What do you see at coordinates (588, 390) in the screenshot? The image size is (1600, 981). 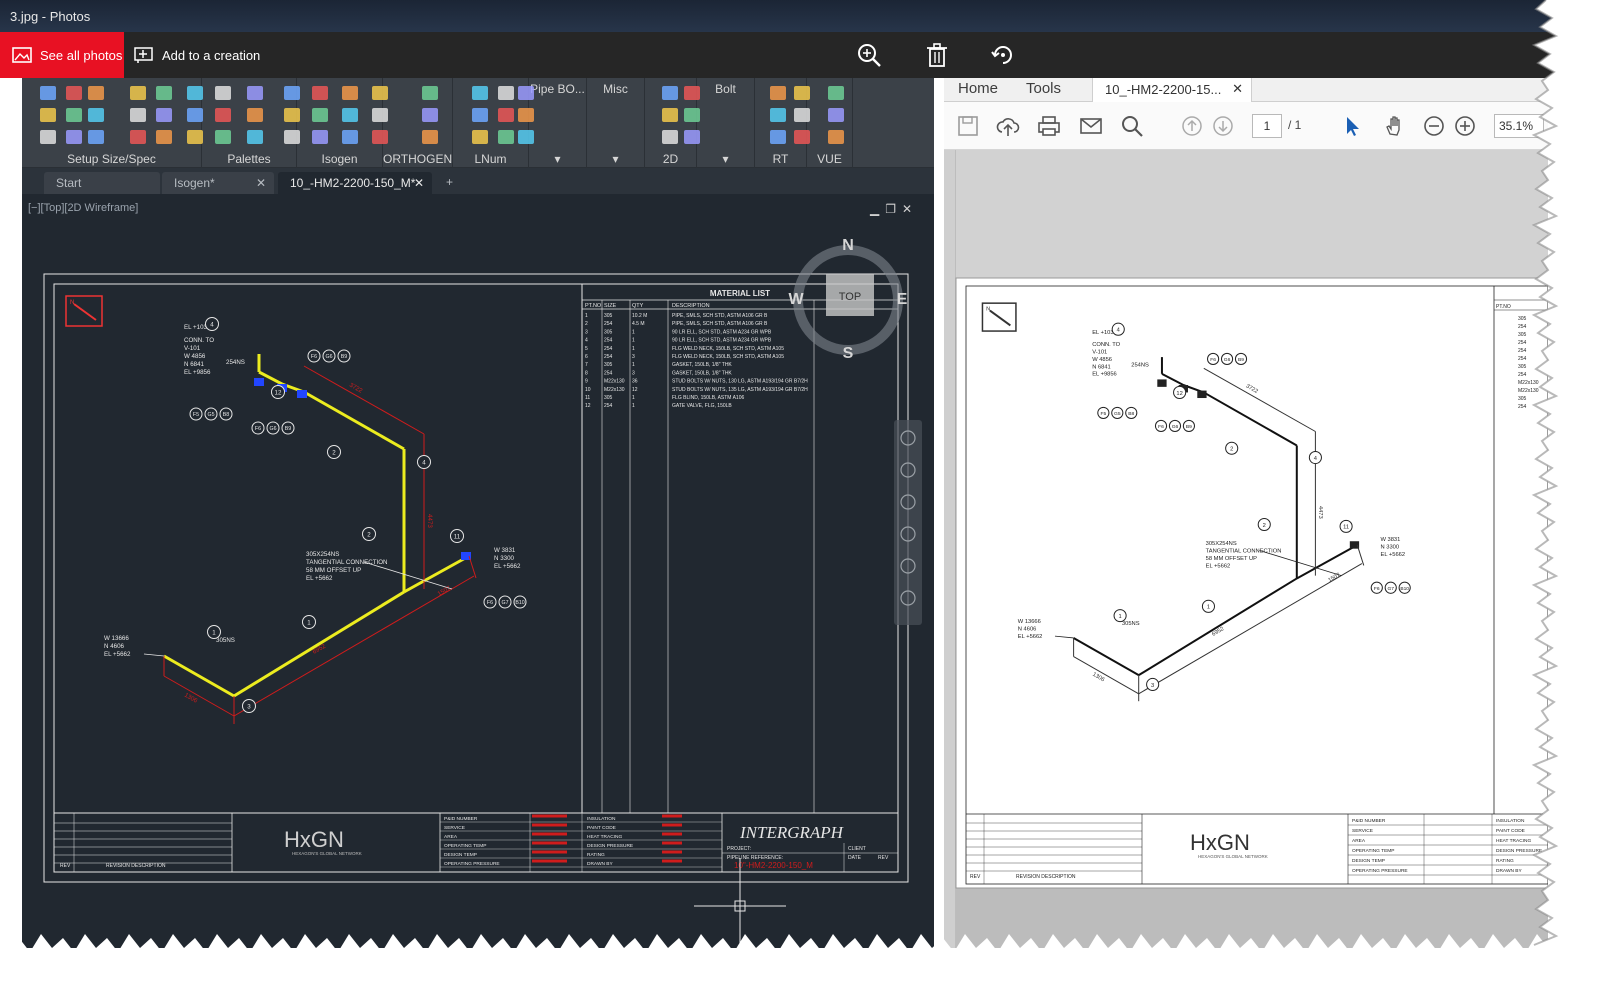 I see `table-cell: 10` at bounding box center [588, 390].